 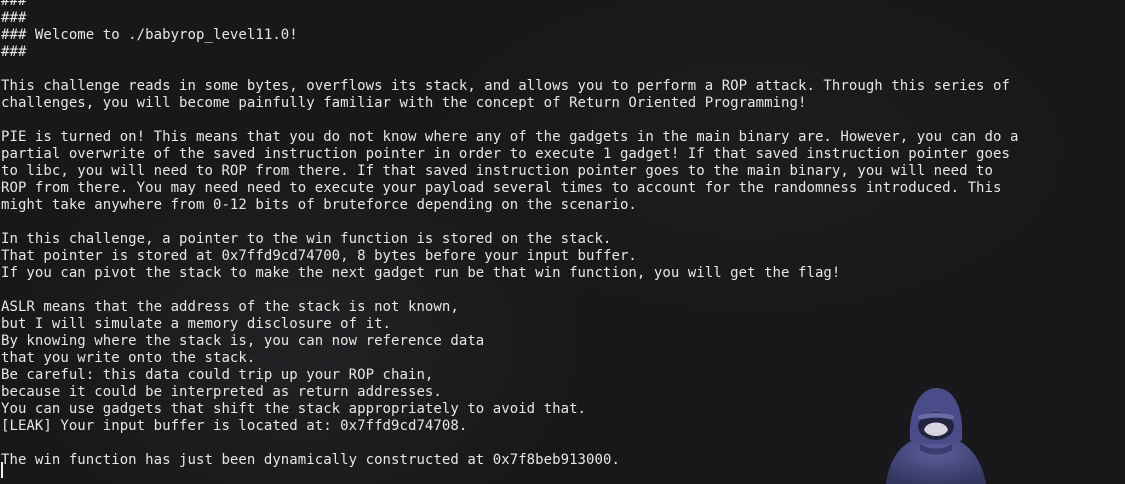 What do you see at coordinates (2, 470) in the screenshot?
I see `terminal-cursor` at bounding box center [2, 470].